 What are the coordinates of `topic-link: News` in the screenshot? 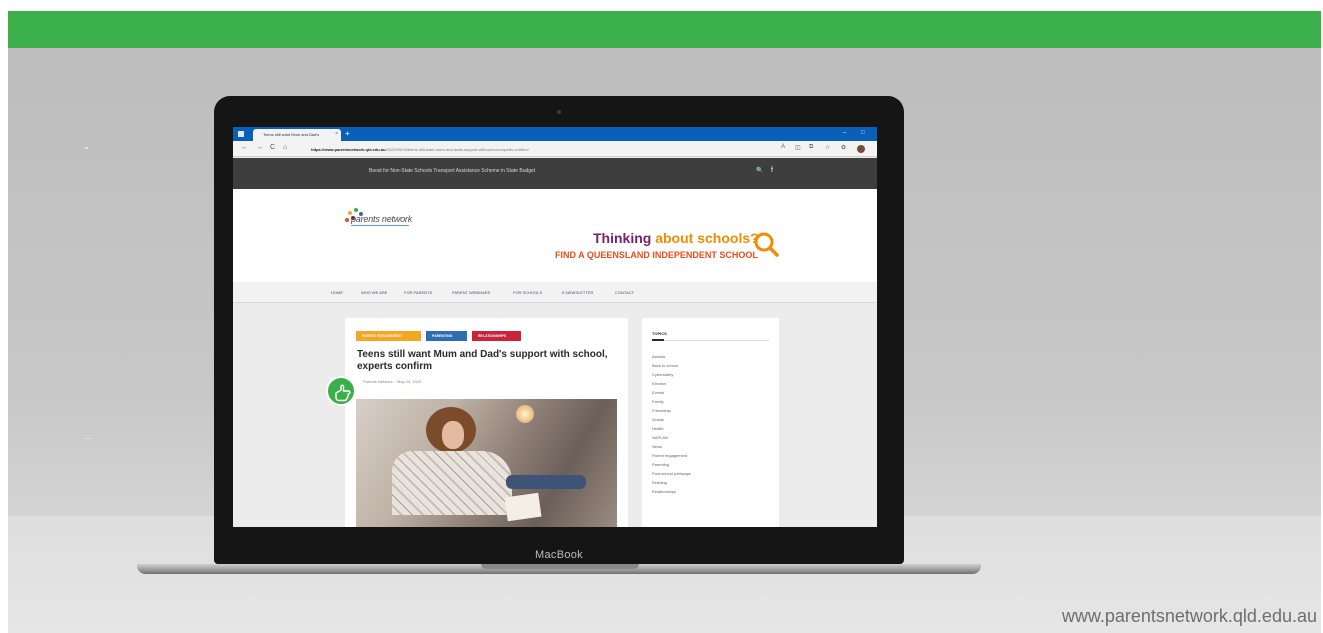 It's located at (657, 446).